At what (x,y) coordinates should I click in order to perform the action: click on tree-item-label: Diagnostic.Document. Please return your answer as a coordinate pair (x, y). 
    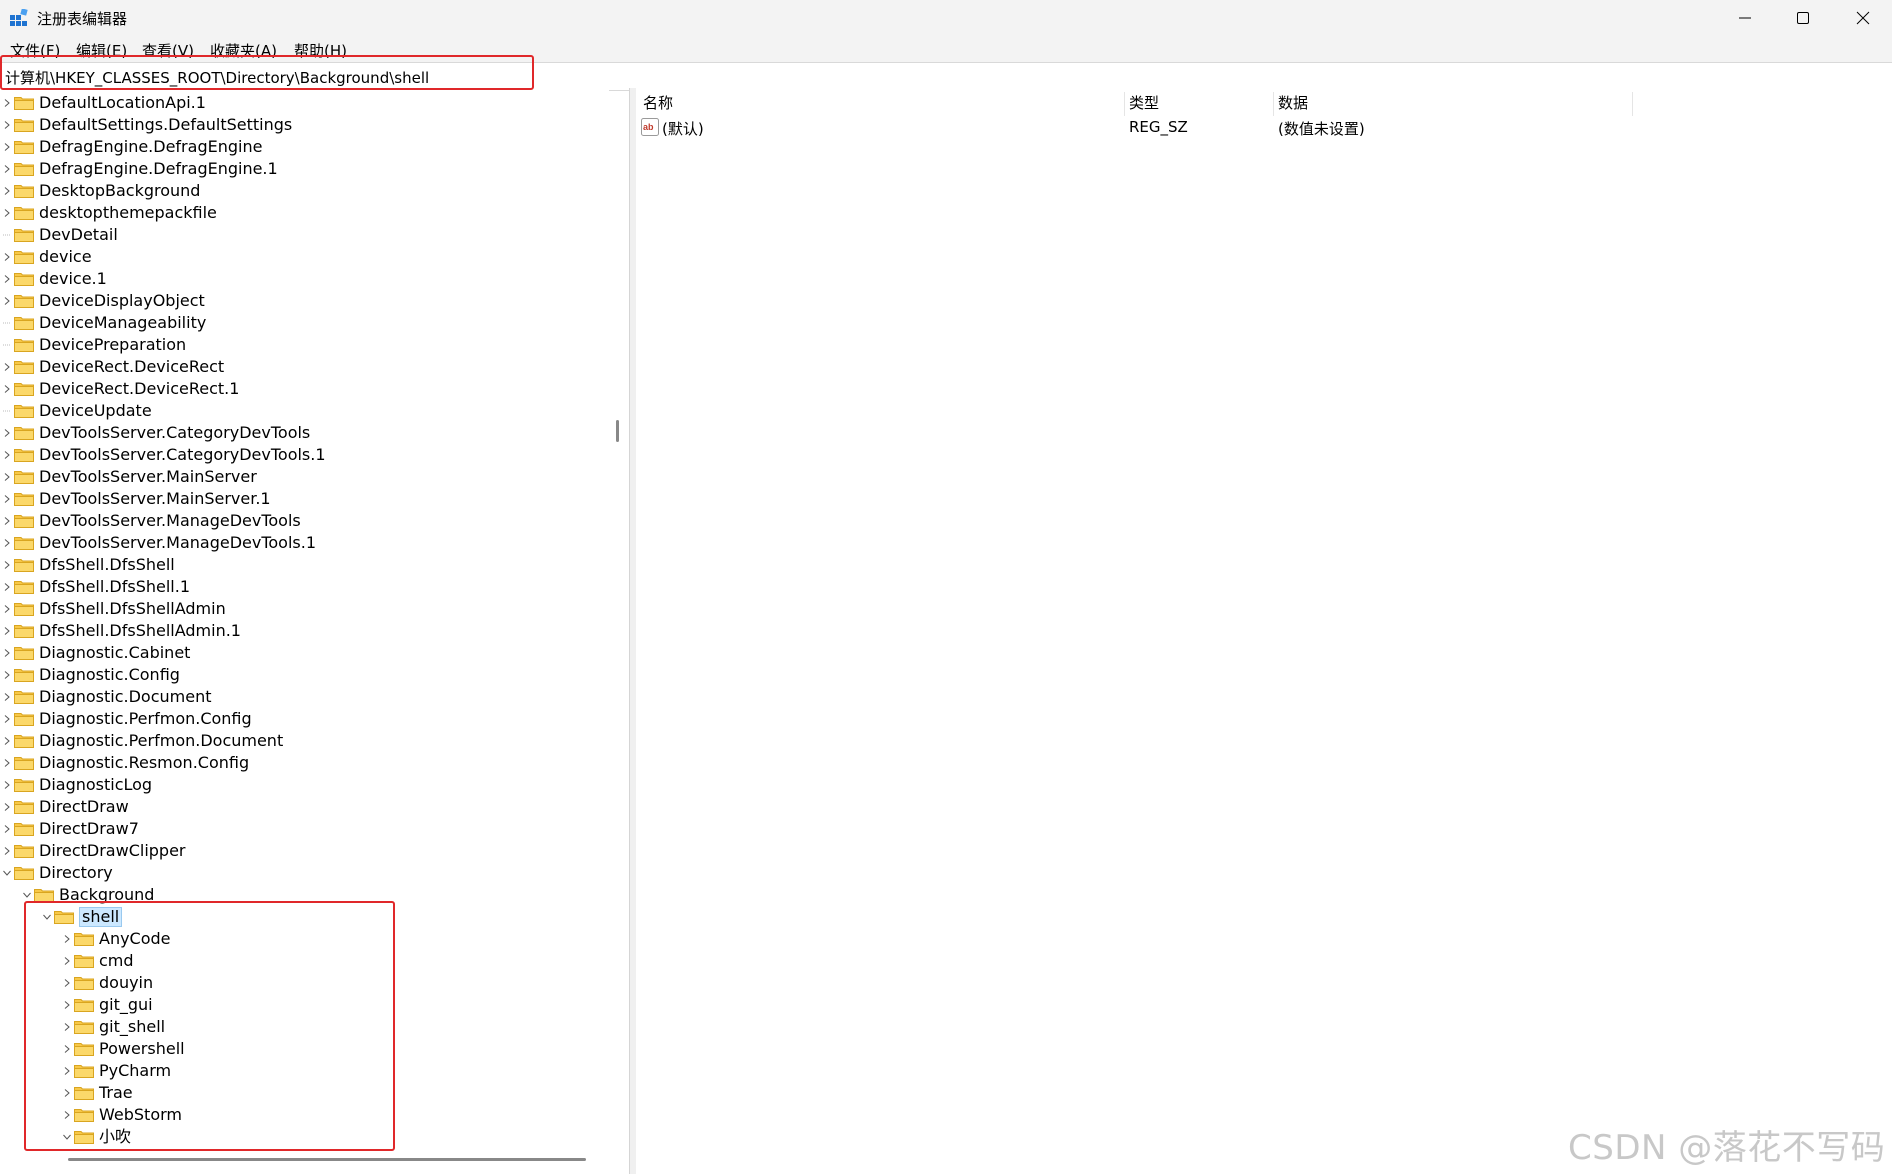
    Looking at the image, I should click on (125, 696).